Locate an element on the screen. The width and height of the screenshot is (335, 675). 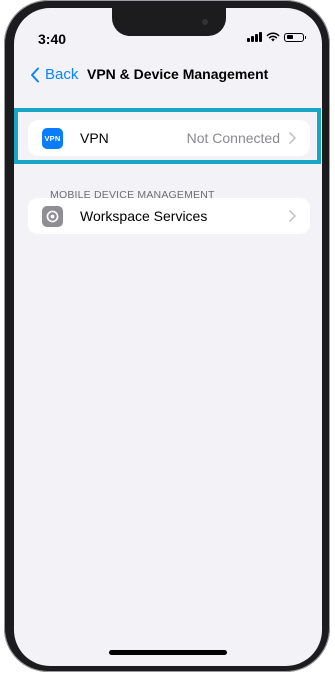
wifi-icon is located at coordinates (273, 37).